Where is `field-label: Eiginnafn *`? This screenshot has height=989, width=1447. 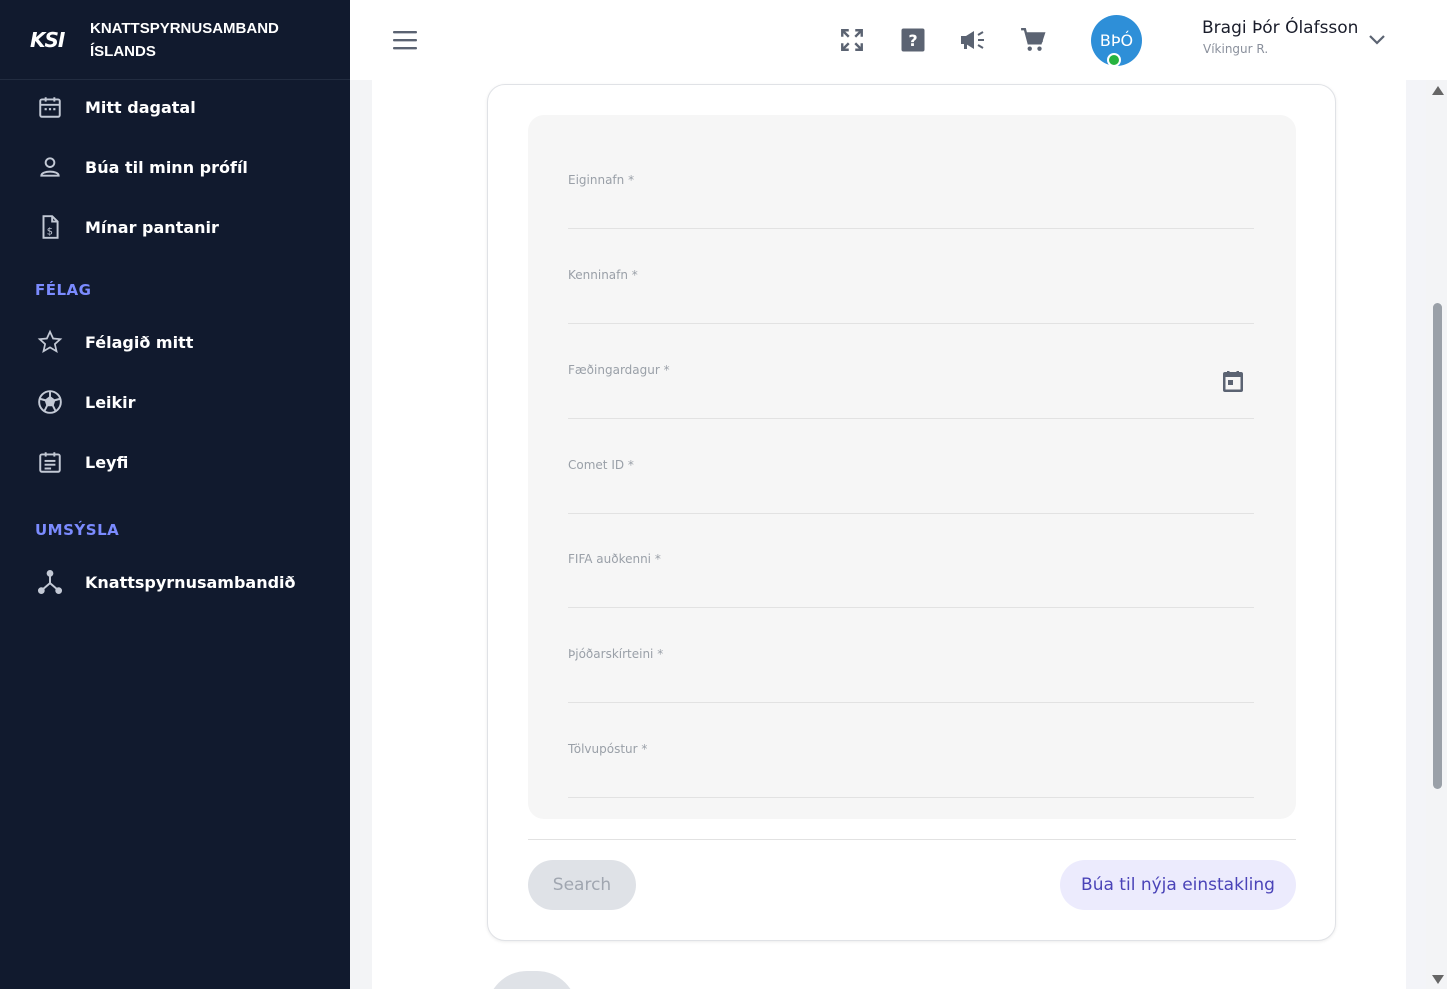
field-label: Eiginnafn * is located at coordinates (601, 180).